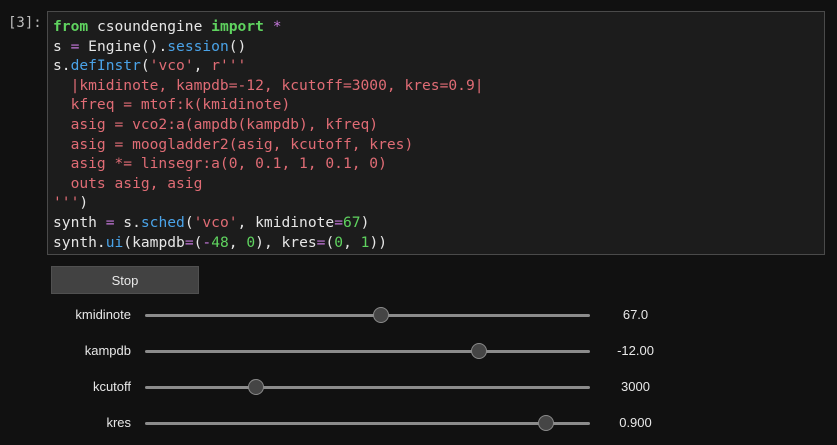  I want to click on code-token: synth, so click(79, 222).